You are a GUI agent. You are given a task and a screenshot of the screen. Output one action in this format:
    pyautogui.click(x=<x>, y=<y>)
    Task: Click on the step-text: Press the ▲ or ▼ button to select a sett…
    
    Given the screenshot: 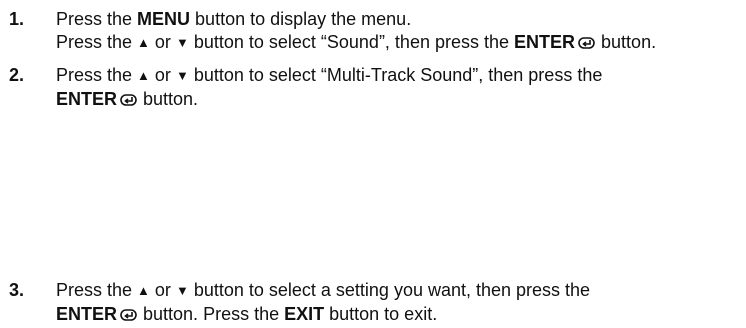 What is the action you would take?
    pyautogui.click(x=400, y=303)
    